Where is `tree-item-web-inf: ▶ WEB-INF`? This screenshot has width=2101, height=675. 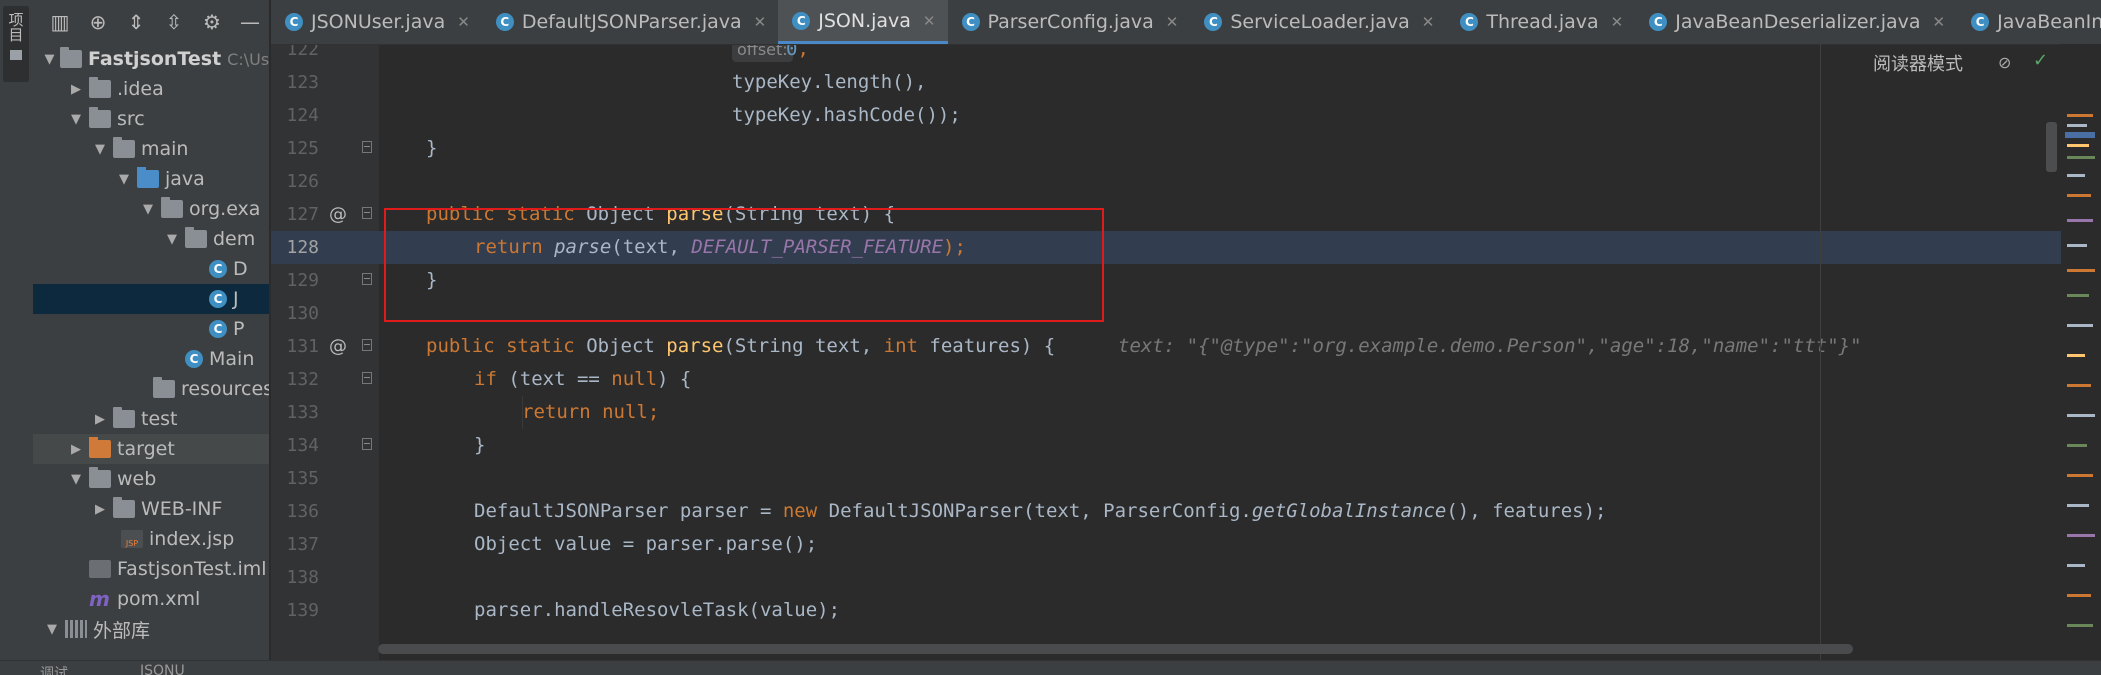 tree-item-web-inf: ▶ WEB-INF is located at coordinates (151, 509).